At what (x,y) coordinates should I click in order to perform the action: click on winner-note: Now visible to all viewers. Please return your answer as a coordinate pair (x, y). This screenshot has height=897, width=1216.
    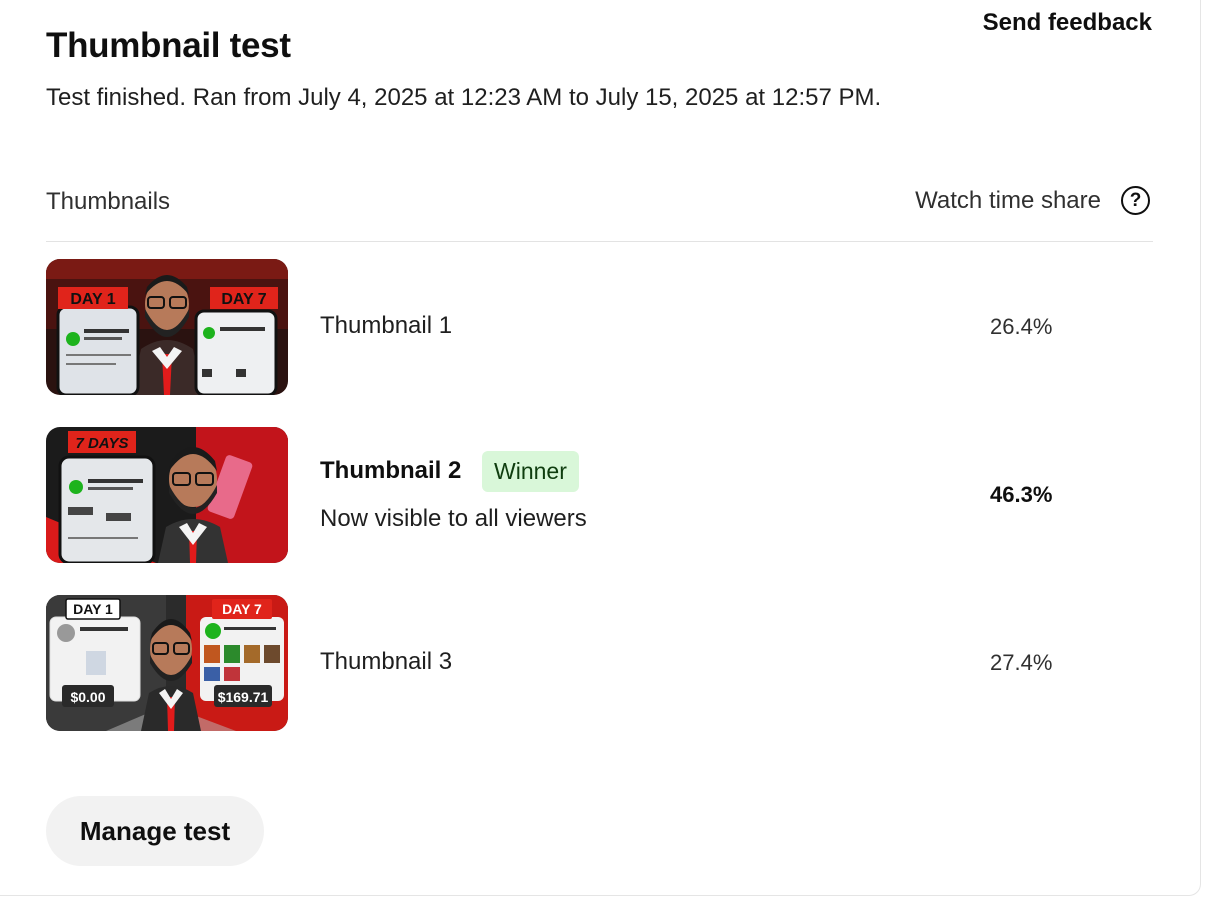
    Looking at the image, I should click on (453, 518).